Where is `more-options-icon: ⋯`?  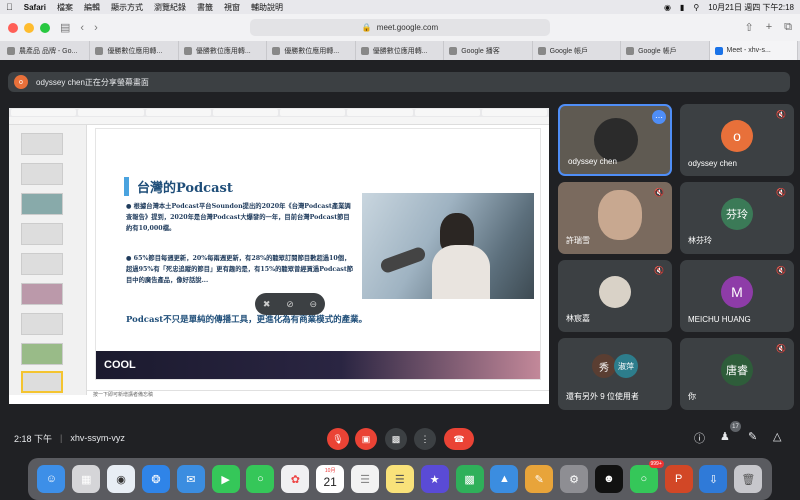
more-options-icon: ⋯ is located at coordinates (659, 117).